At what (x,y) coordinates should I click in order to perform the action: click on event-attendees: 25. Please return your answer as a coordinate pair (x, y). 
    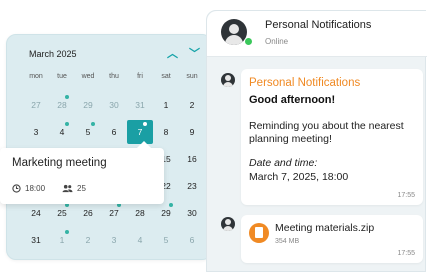
    Looking at the image, I should click on (74, 188).